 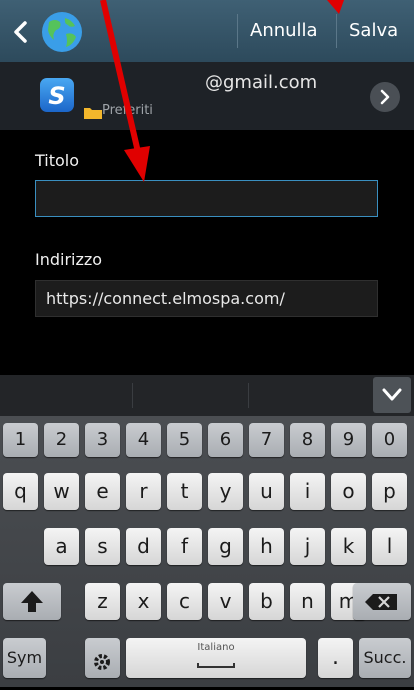 I want to click on key-2: 2, so click(x=61, y=440).